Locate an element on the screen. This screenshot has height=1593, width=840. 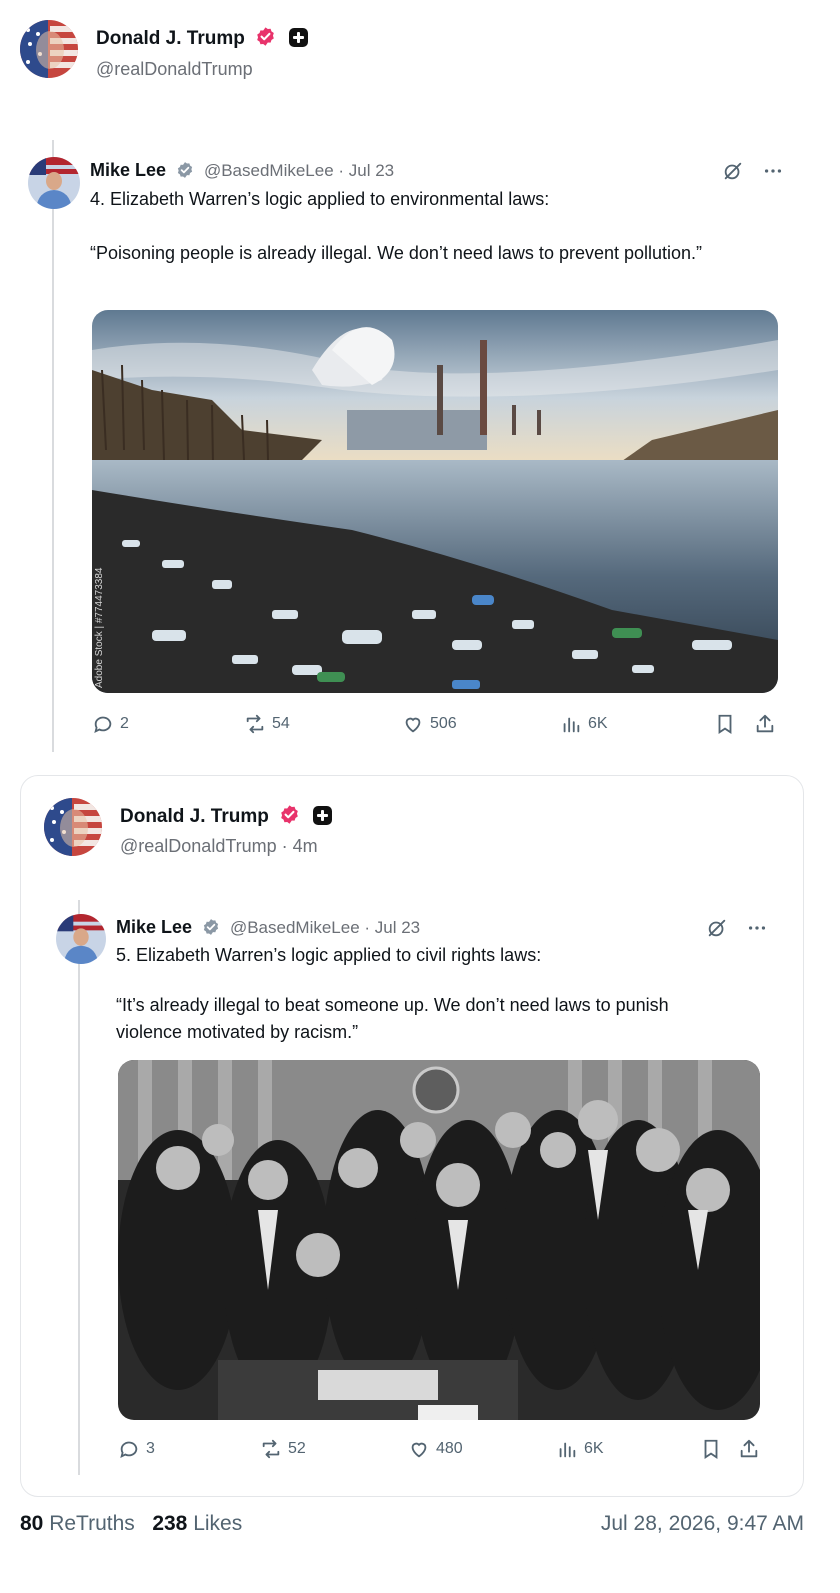
likes-stat: 238 Likes is located at coordinates (197, 1523).